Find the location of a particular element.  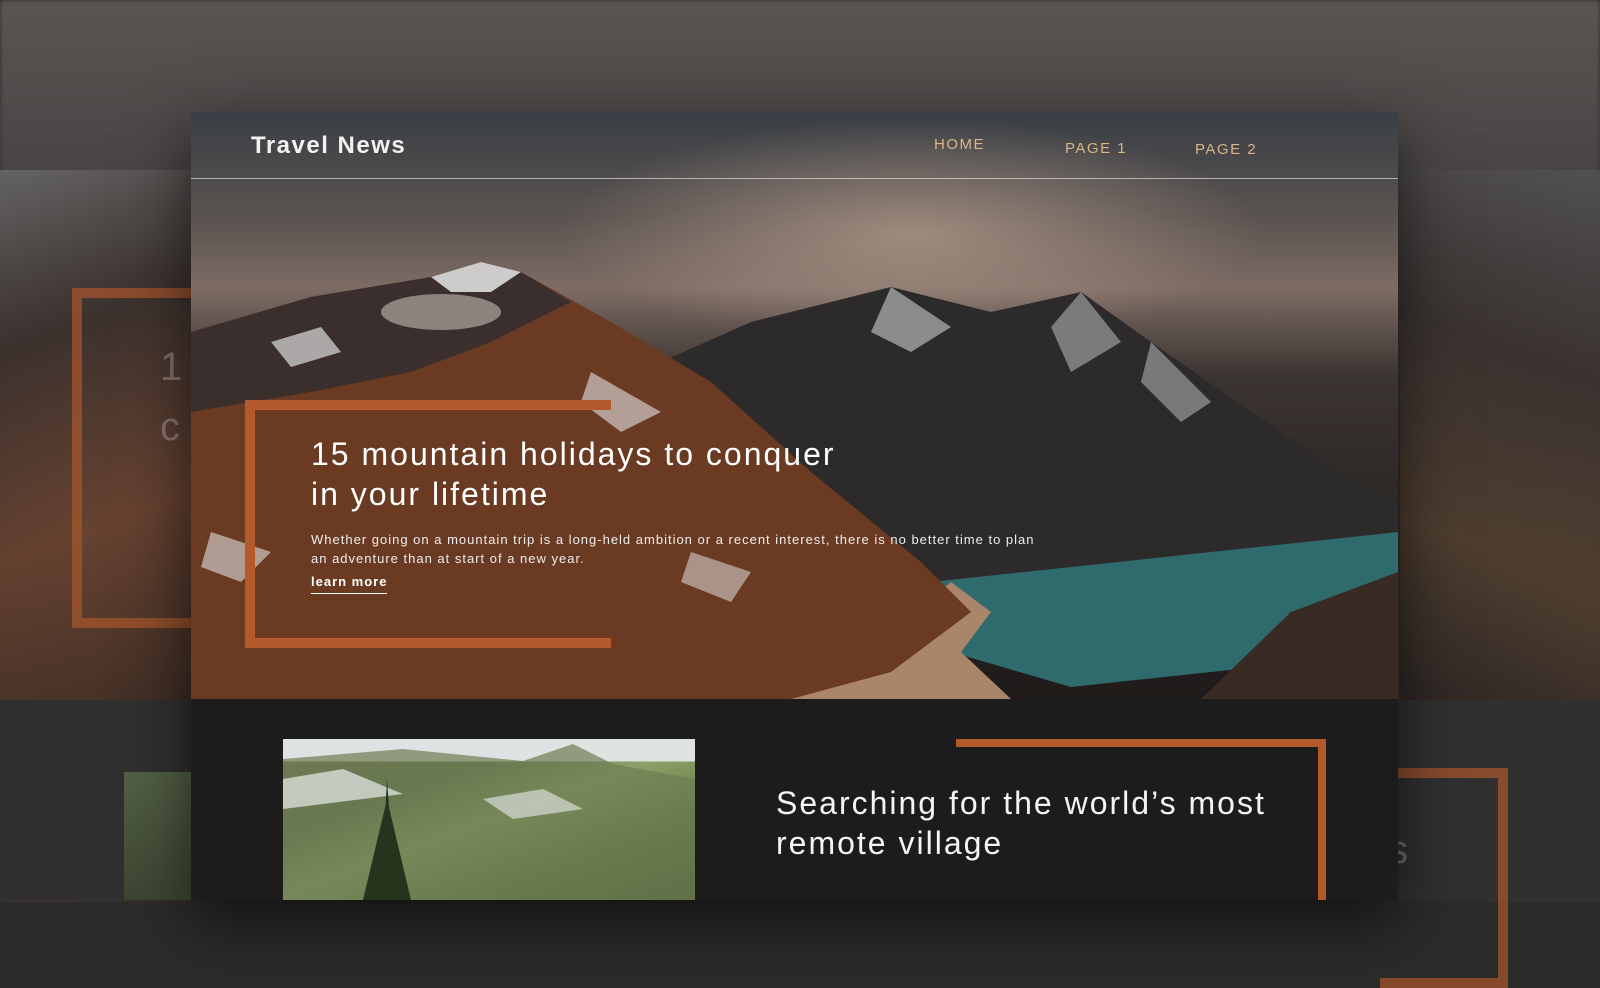

featured-story-image is located at coordinates (489, 819).